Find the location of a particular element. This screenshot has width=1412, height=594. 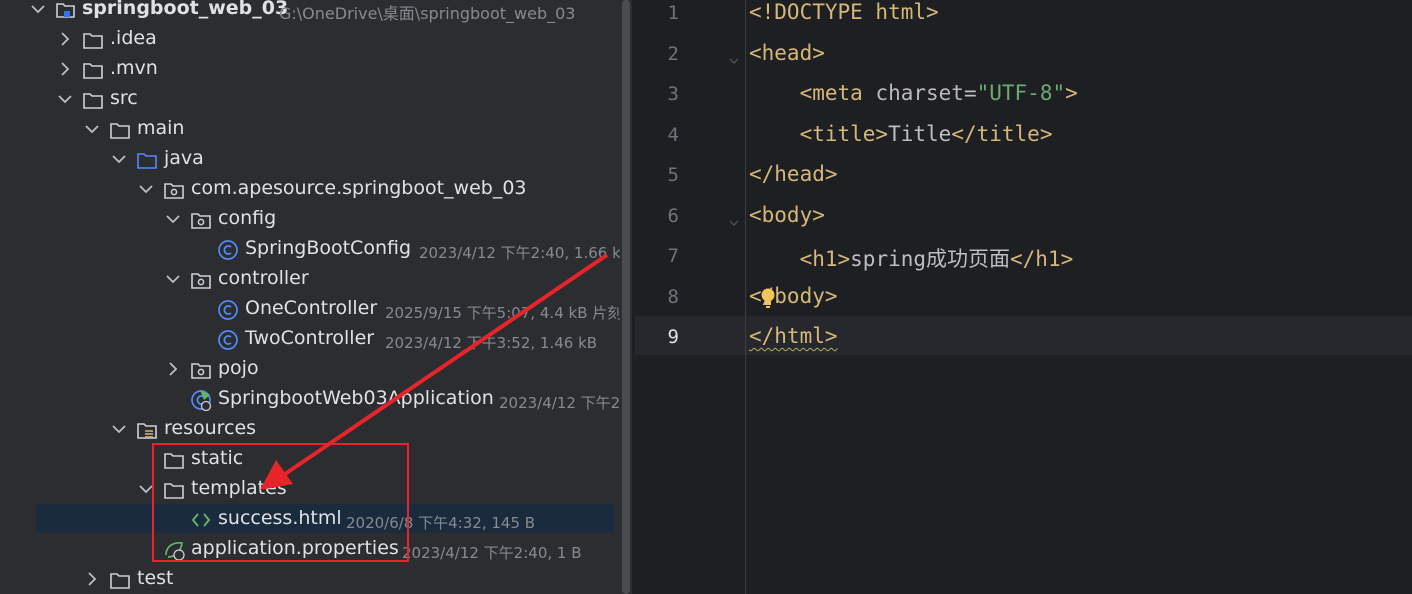

tree-node: static is located at coordinates (310, 459).